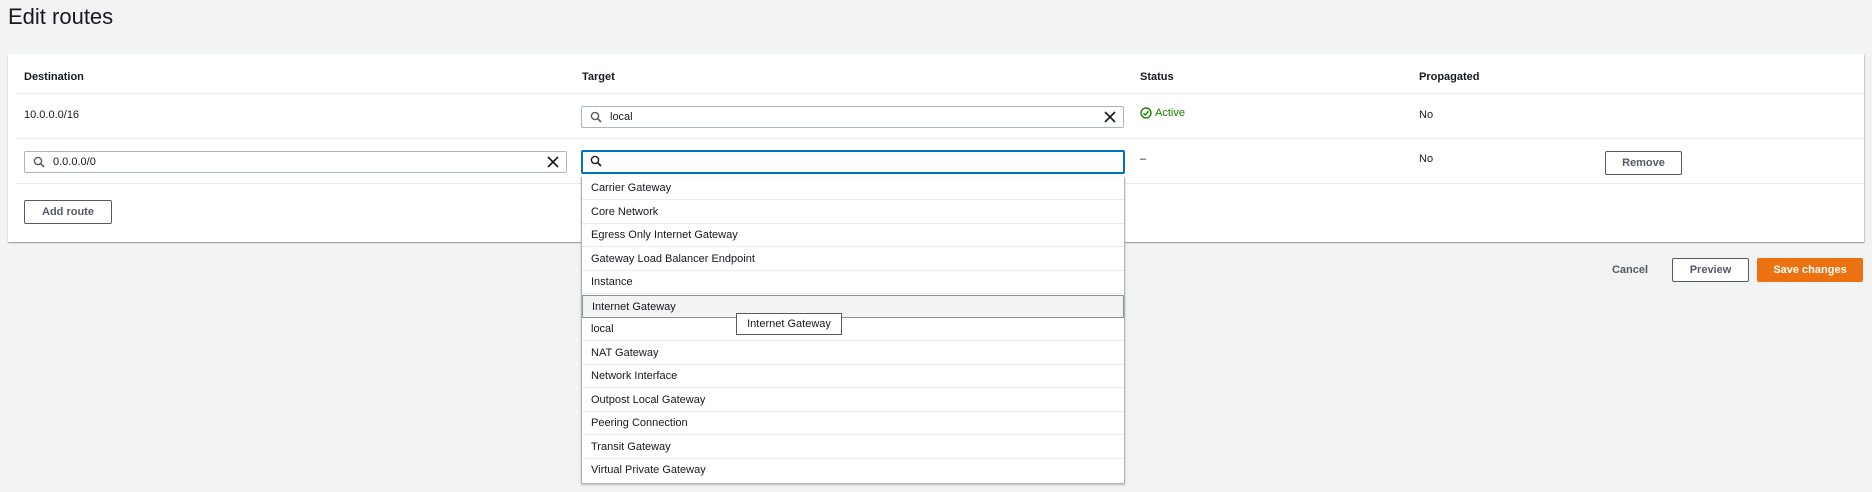 The width and height of the screenshot is (1872, 492). Describe the element at coordinates (940, 138) in the screenshot. I see `row-divider` at that location.